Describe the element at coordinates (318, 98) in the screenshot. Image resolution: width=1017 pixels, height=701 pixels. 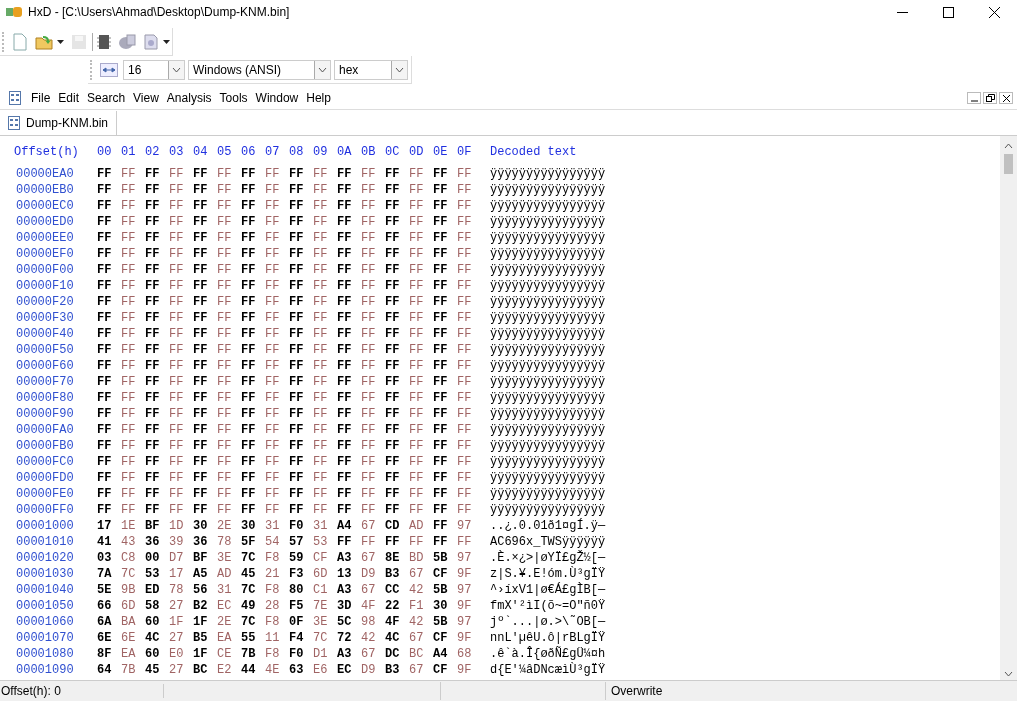
I see `menu-item: Help` at that location.